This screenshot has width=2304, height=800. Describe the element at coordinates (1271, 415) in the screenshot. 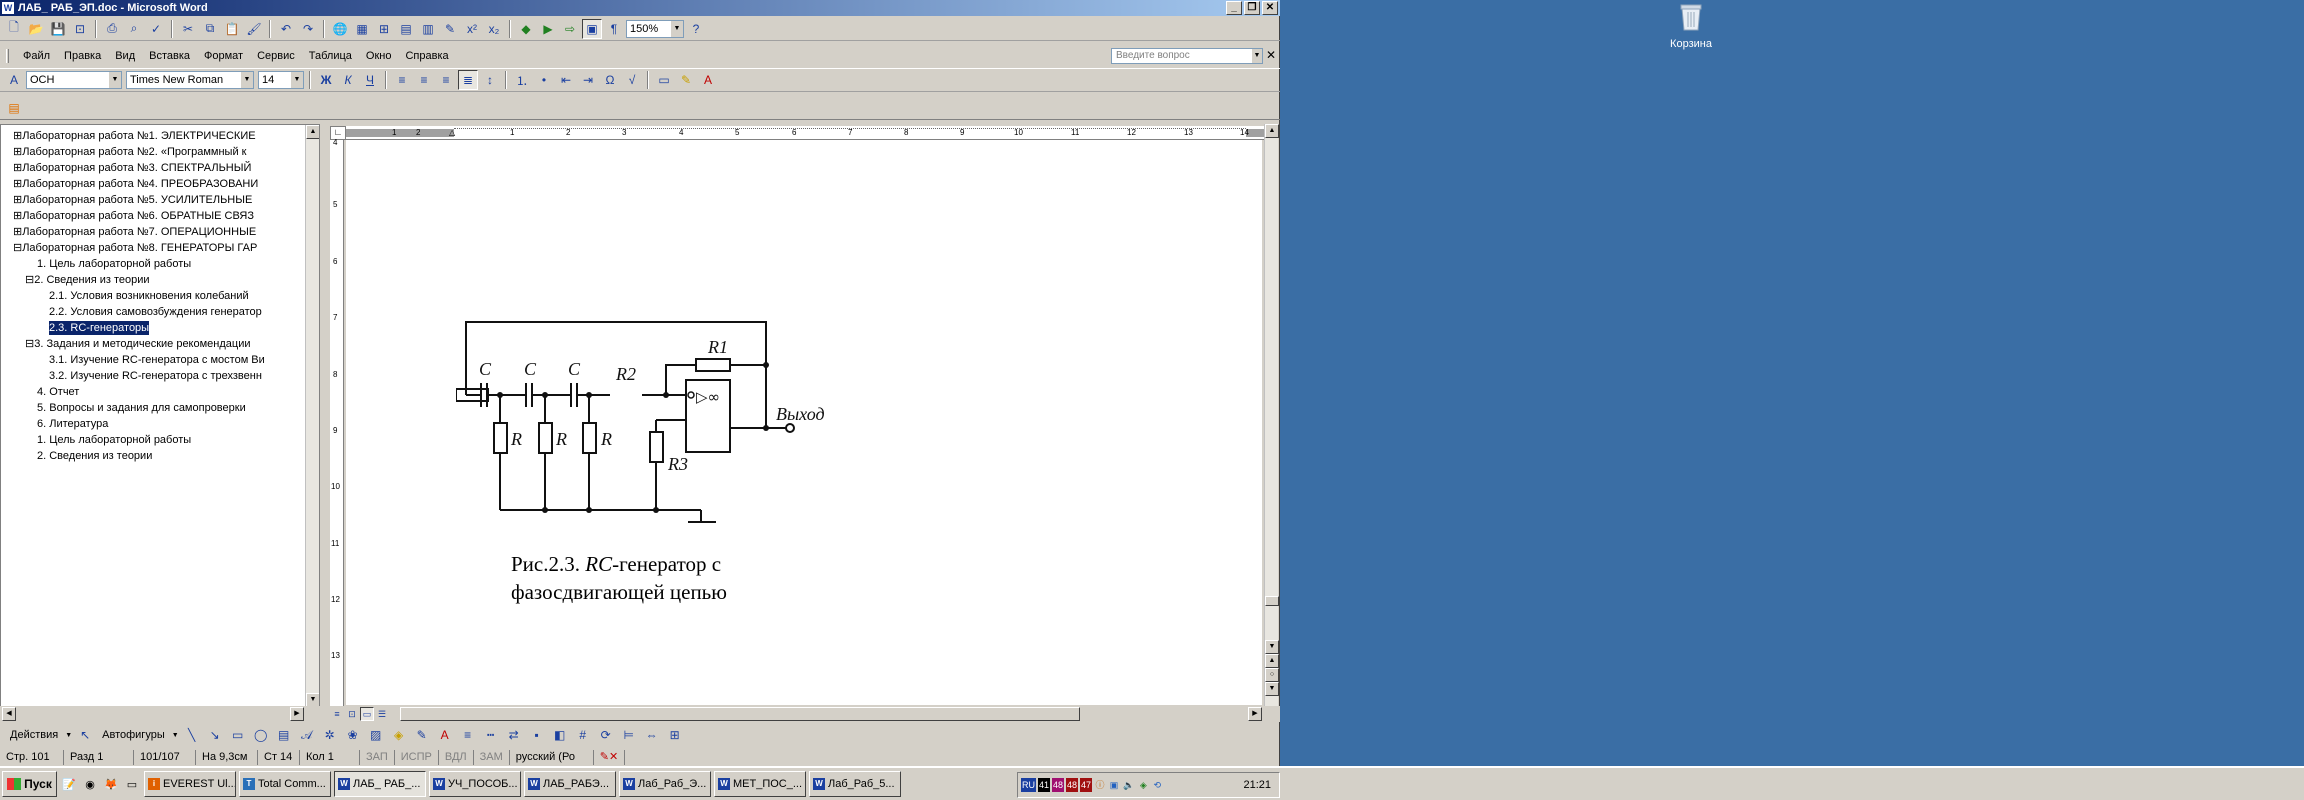

I see `document-scrollbar: ▲ ▼ ▲ ○ ▼` at that location.